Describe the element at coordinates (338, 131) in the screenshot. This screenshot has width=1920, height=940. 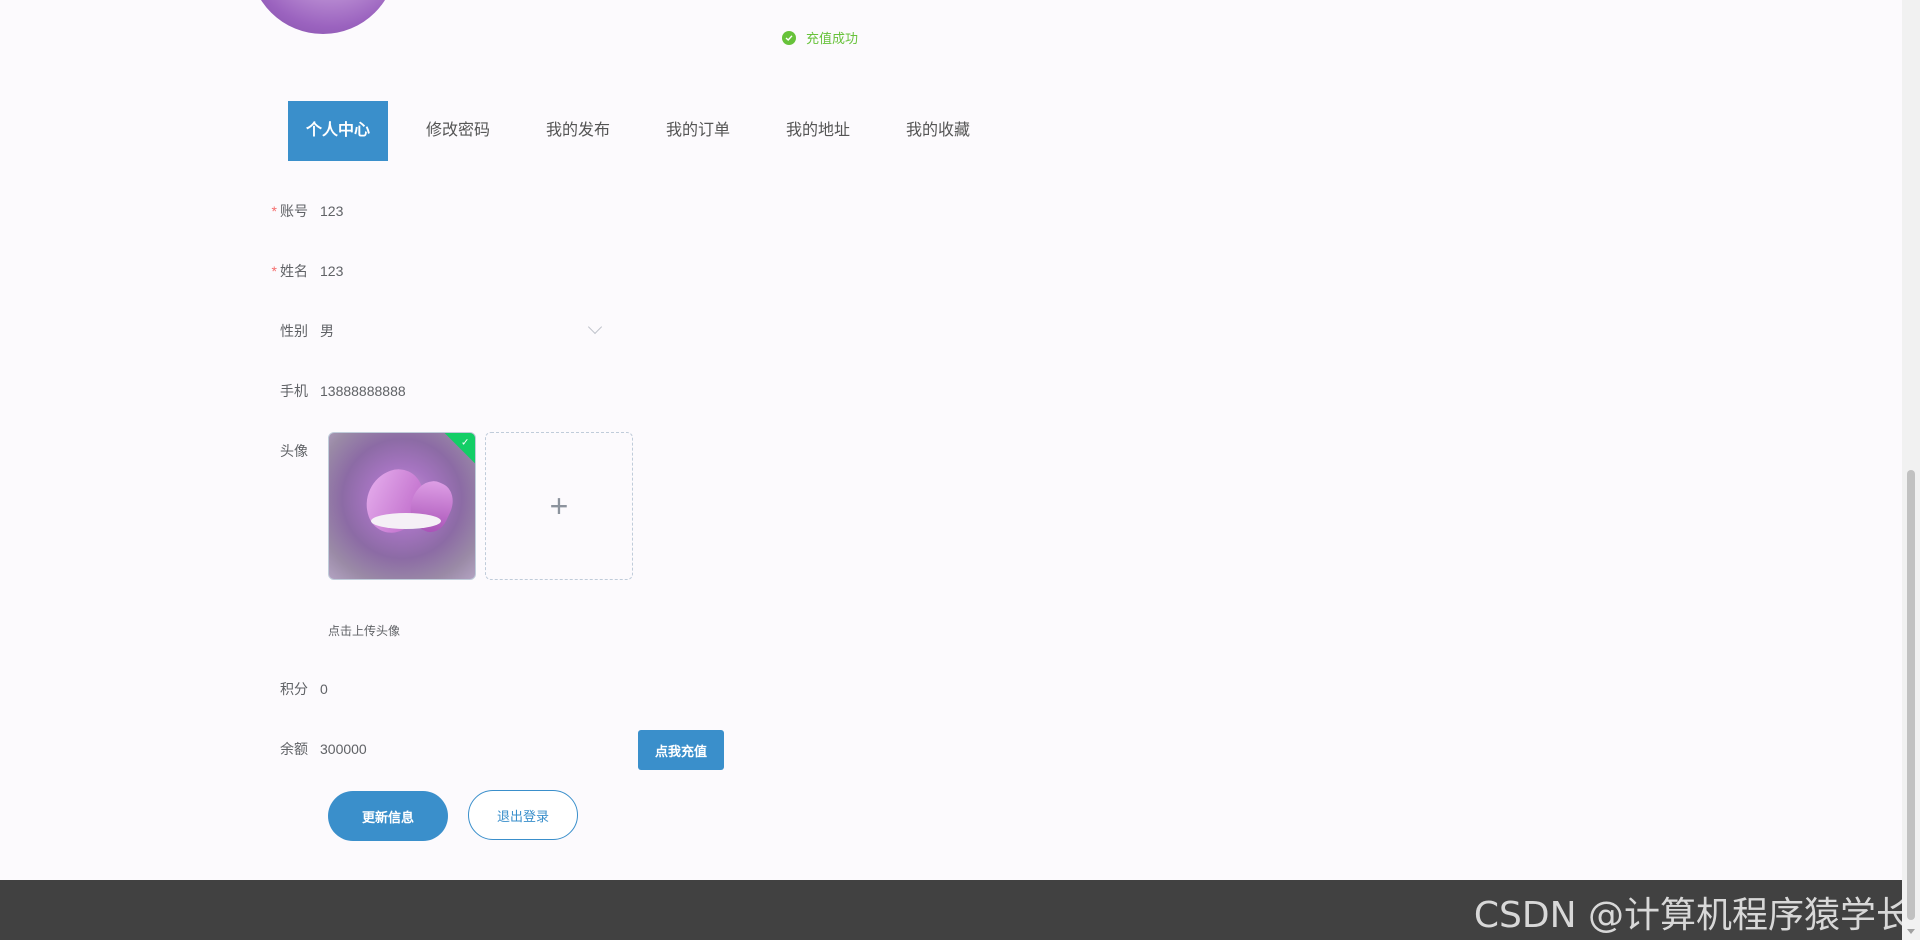
I see `tab-personal-center: 个人中心` at that location.